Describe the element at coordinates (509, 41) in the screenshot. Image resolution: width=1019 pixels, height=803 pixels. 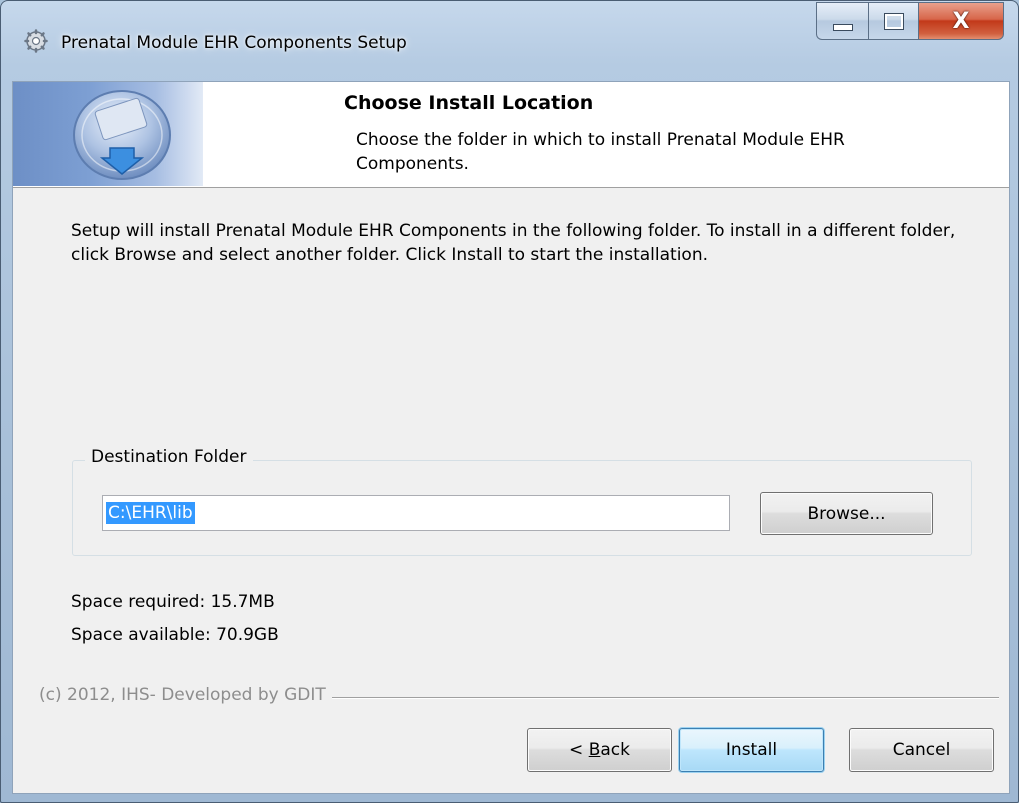
I see `title-bar: Prenatal Module EHR Components Setup X` at that location.